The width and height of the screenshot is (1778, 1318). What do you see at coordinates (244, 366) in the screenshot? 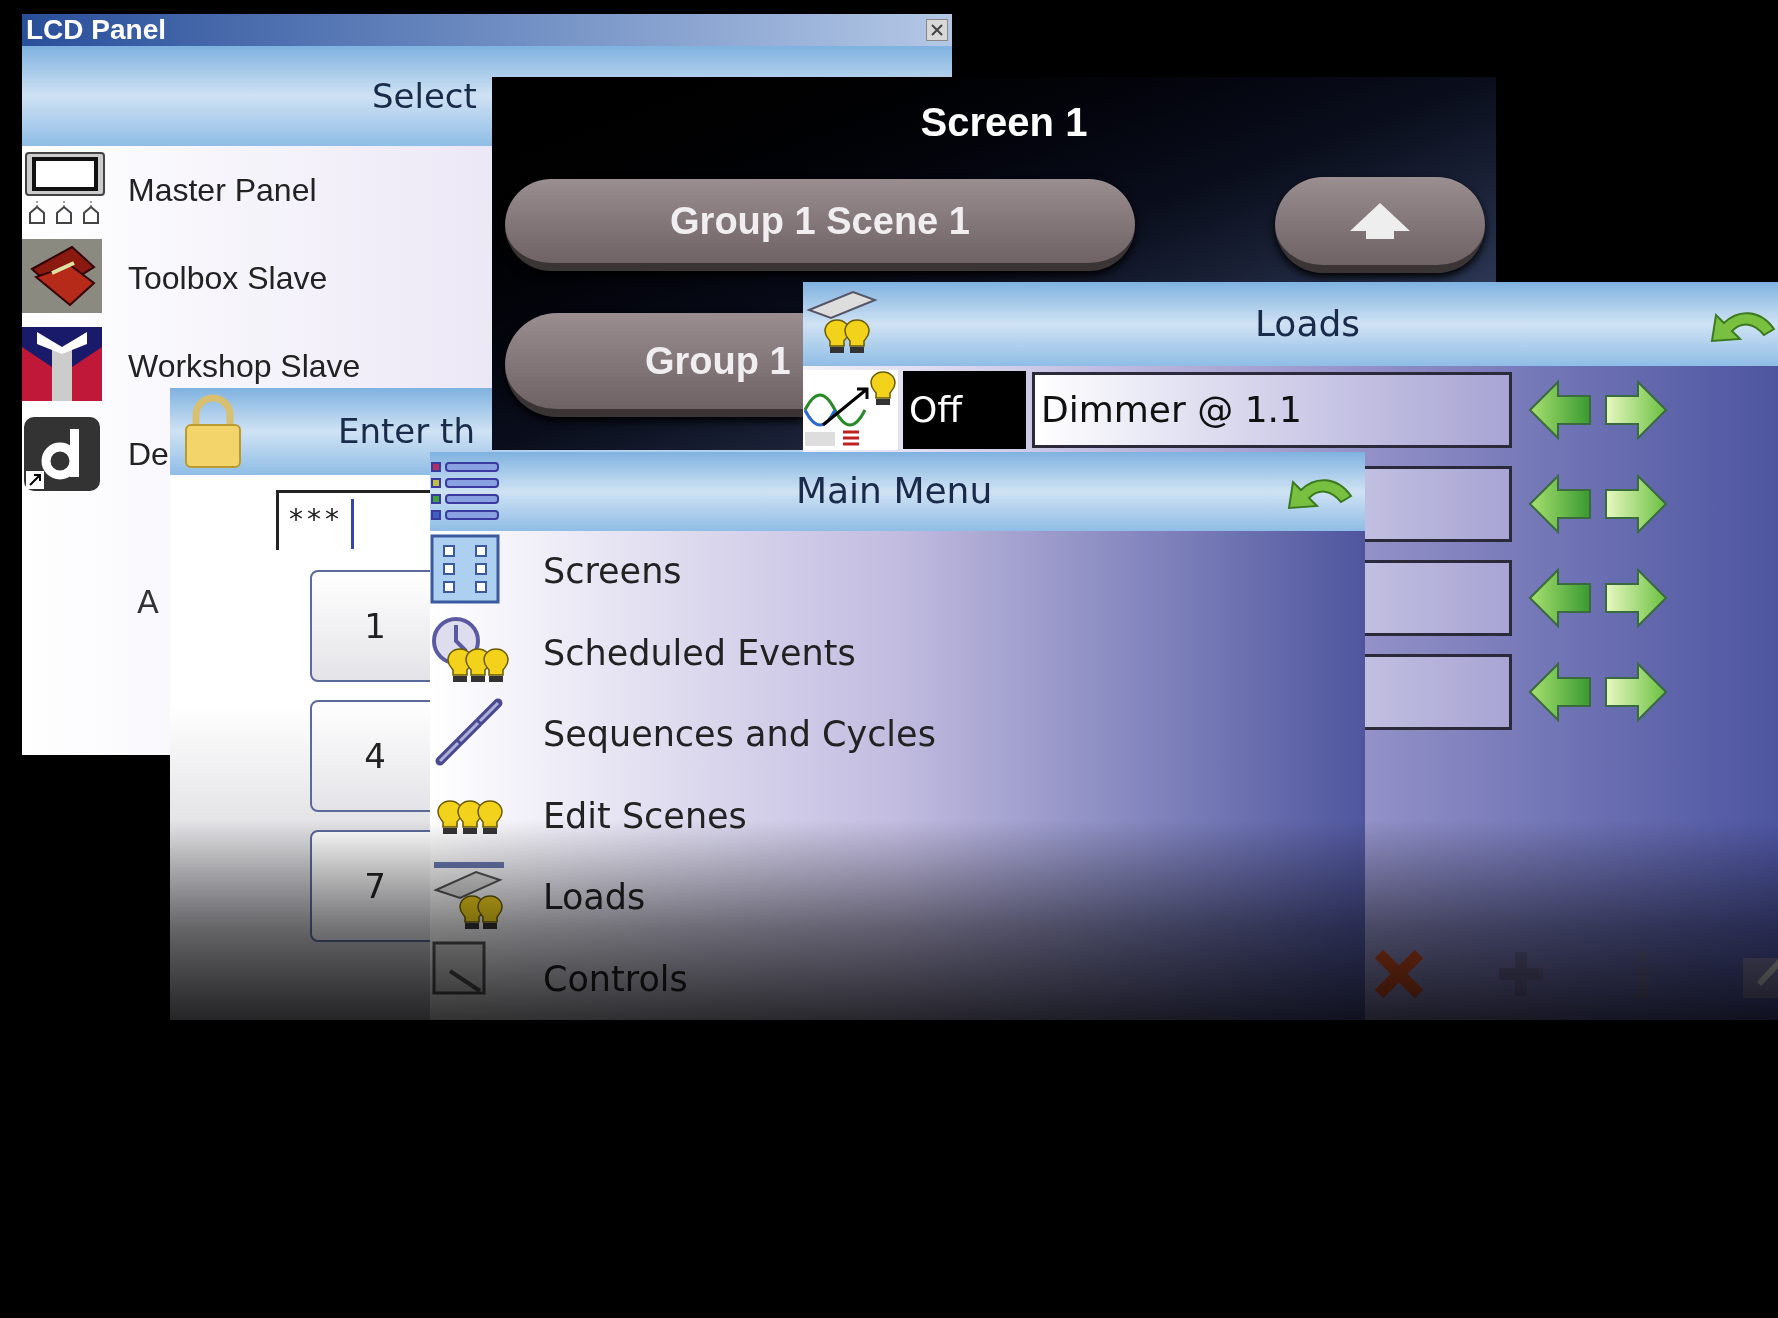
I see `list-item: Workshop Slave` at bounding box center [244, 366].